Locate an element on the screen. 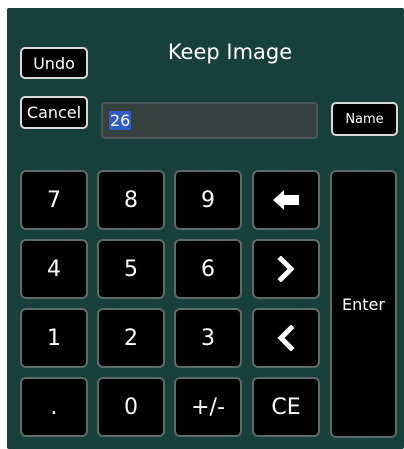 The image size is (404, 449). key-0: 0 is located at coordinates (131, 407).